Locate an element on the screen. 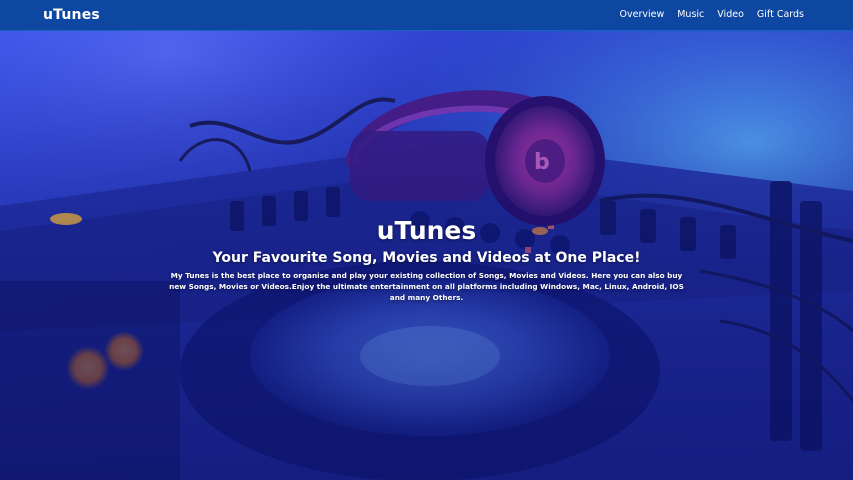 The height and width of the screenshot is (480, 853). brand-logo: uTunes is located at coordinates (71, 15).